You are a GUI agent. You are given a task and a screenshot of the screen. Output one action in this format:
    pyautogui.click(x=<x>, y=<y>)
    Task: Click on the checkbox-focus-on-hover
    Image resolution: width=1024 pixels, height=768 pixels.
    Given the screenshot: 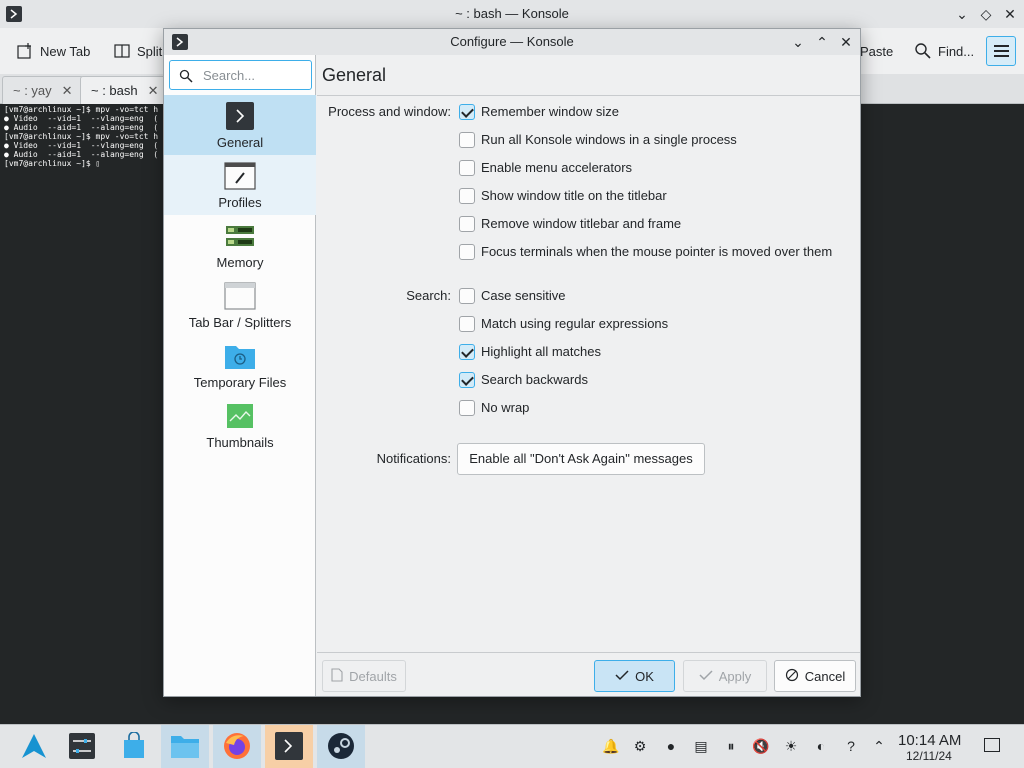 What is the action you would take?
    pyautogui.click(x=467, y=252)
    